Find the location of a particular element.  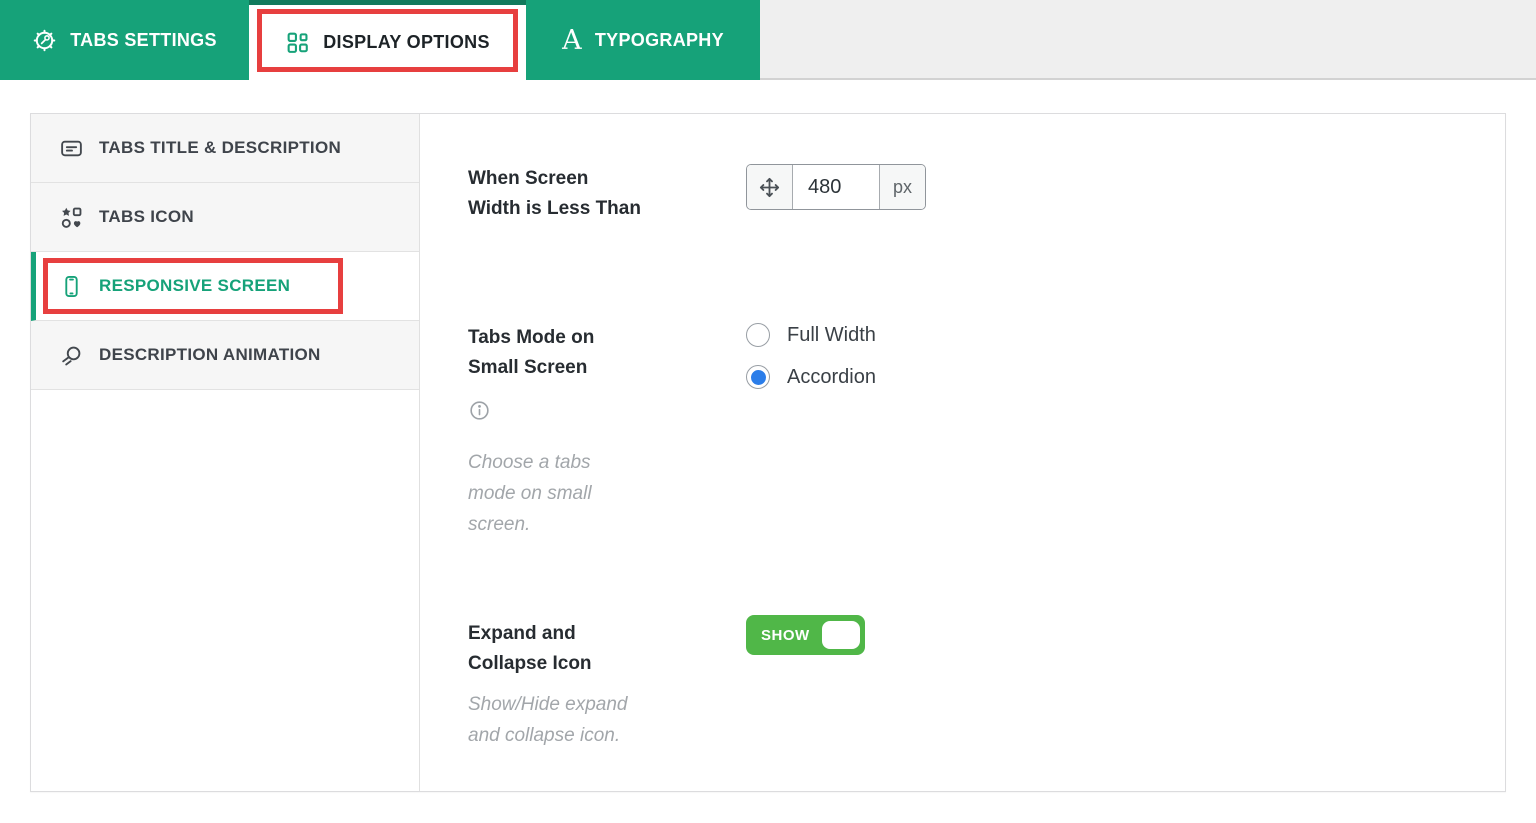

show-hide-toggle: SHOW is located at coordinates (805, 635).